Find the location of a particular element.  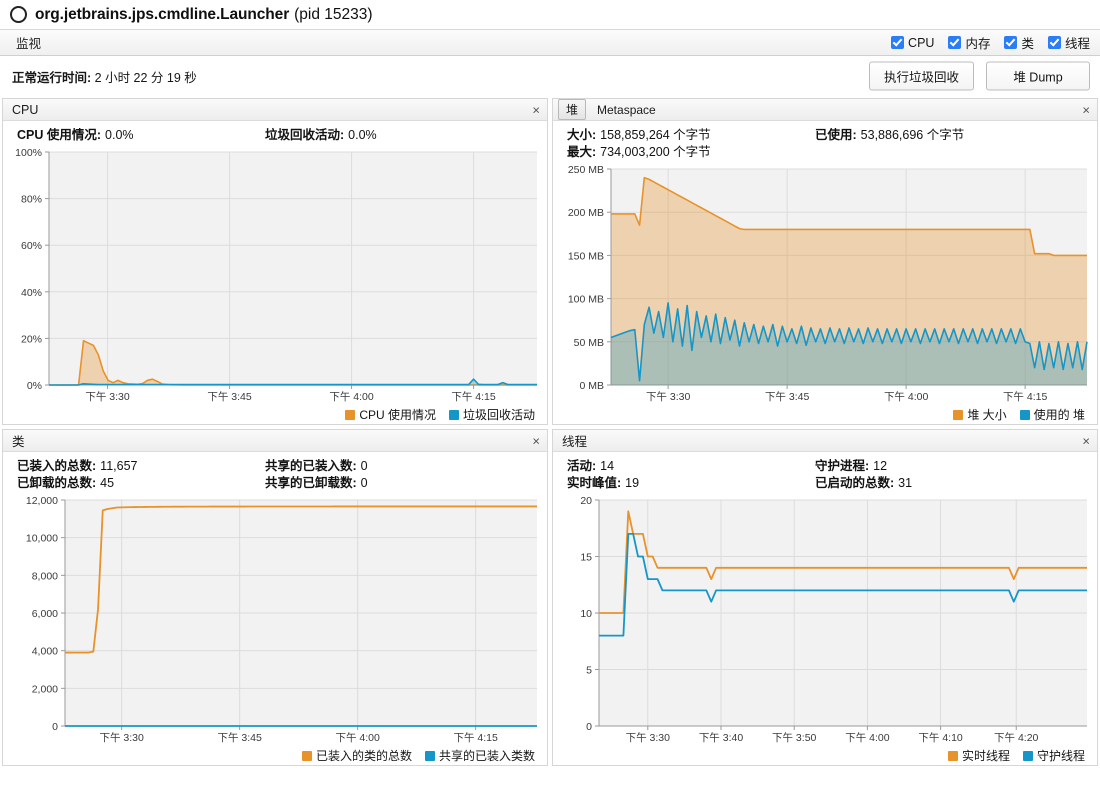

legend-heap: 堆 大小 使用的 堆 is located at coordinates (825, 414).